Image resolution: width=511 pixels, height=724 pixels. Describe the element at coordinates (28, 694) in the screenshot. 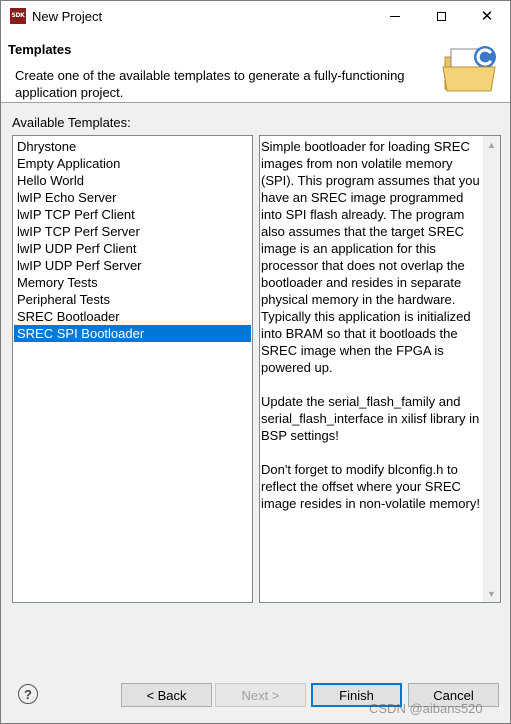

I see `help-icon: ?` at that location.